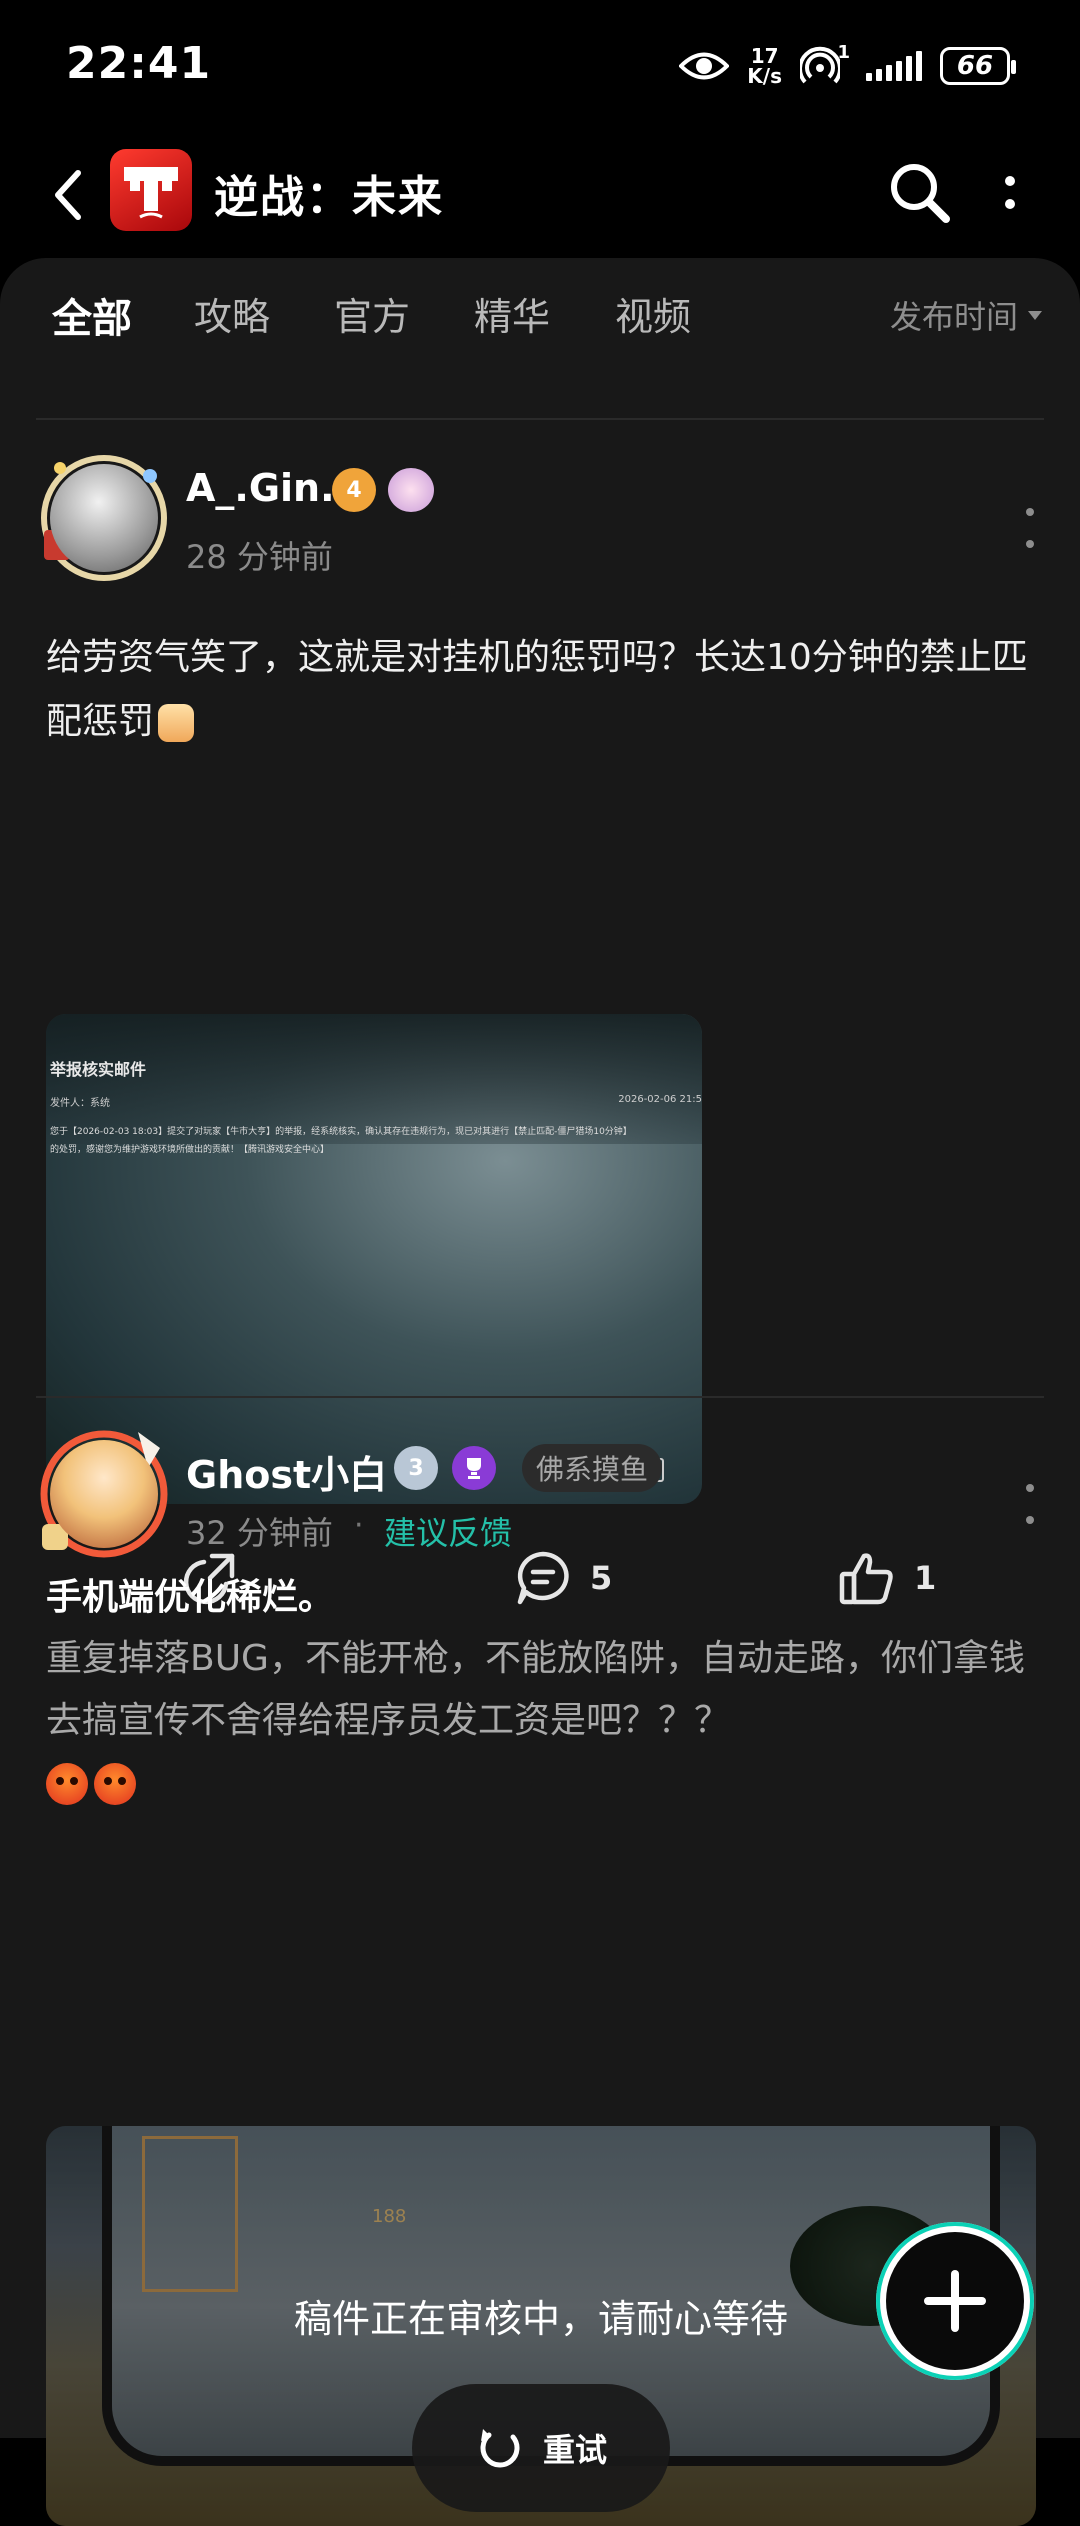 This screenshot has height=2526, width=1080. I want to click on mail-date: 2026-02-06 21:5, so click(660, 1099).